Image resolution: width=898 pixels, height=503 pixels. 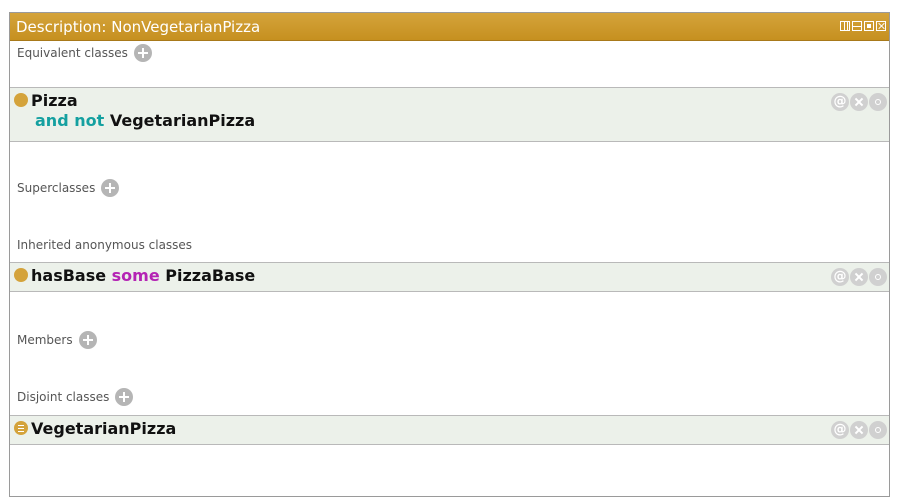 I want to click on members-header: Members, so click(x=53, y=340).